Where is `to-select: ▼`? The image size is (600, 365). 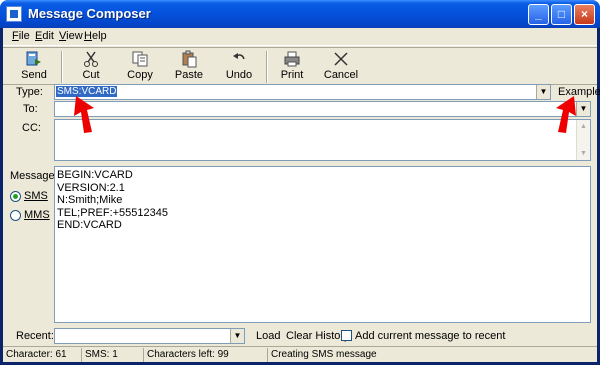 to-select: ▼ is located at coordinates (322, 109).